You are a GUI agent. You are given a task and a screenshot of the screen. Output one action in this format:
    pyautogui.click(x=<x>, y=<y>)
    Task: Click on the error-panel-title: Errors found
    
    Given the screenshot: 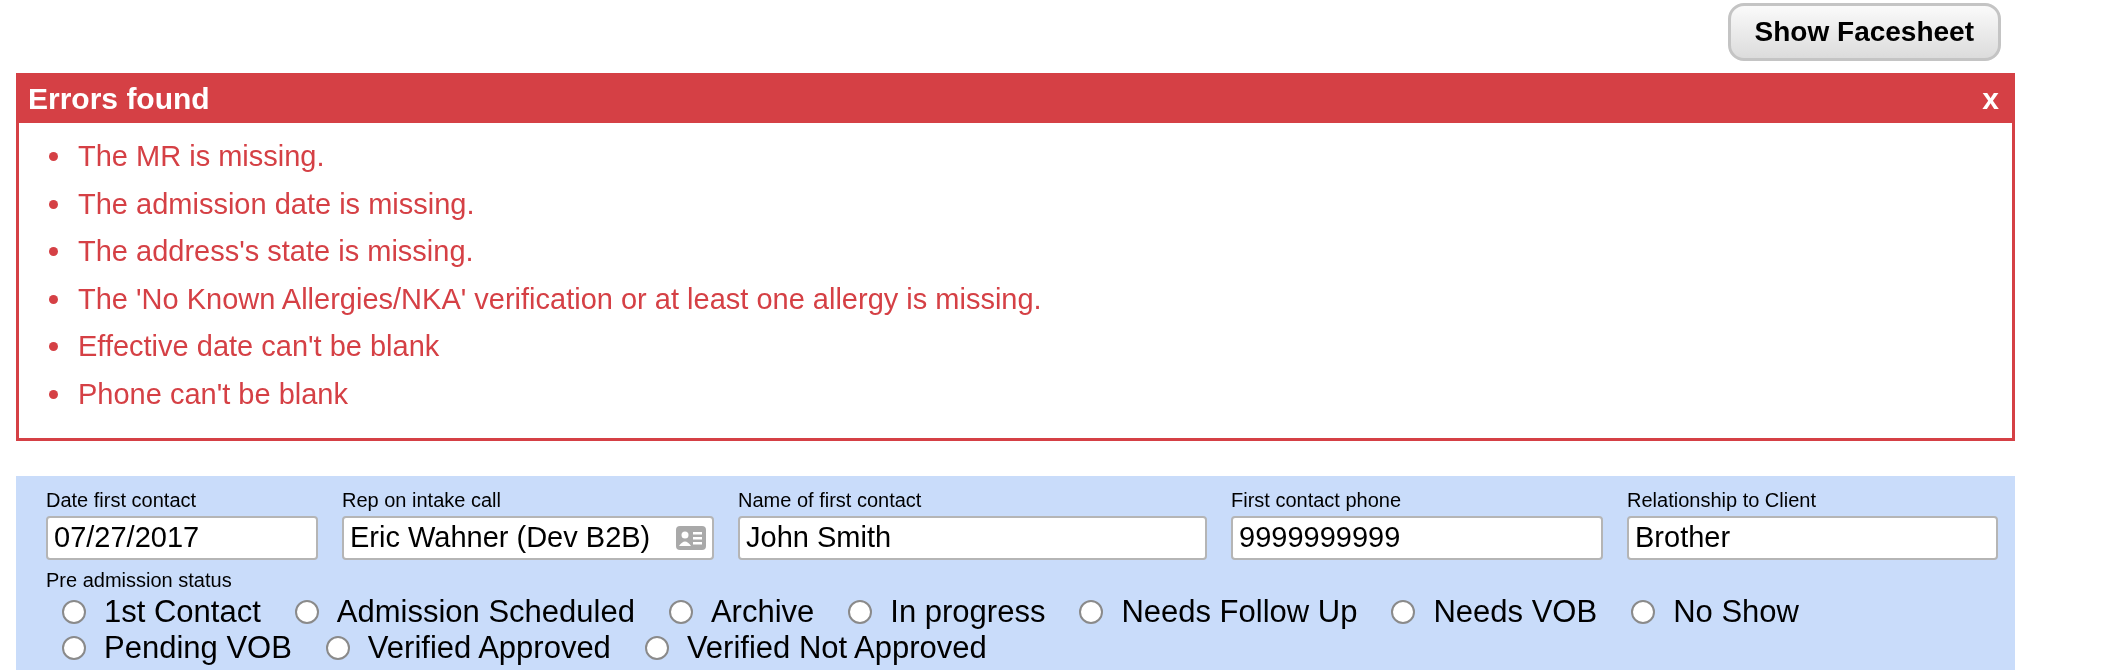 What is the action you would take?
    pyautogui.click(x=119, y=98)
    